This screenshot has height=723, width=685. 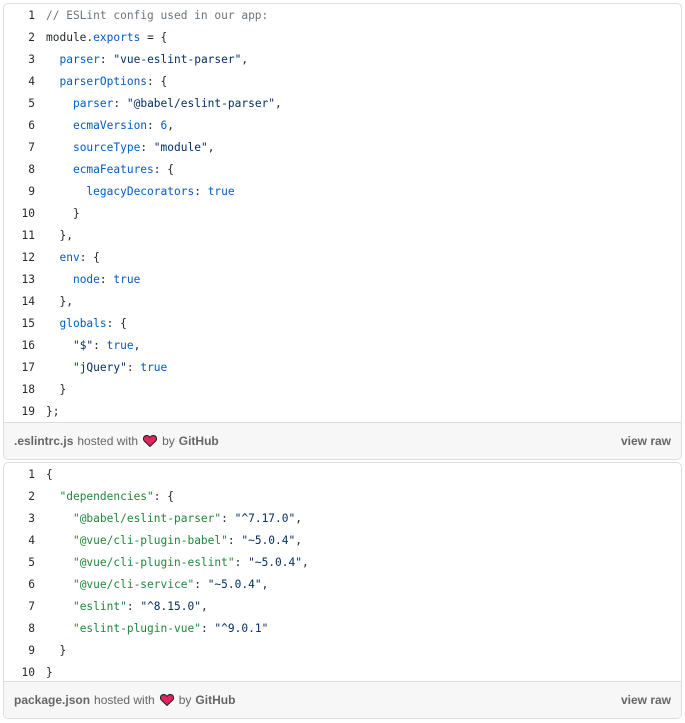 I want to click on code-text: legacyDecorators: true, so click(x=135, y=192).